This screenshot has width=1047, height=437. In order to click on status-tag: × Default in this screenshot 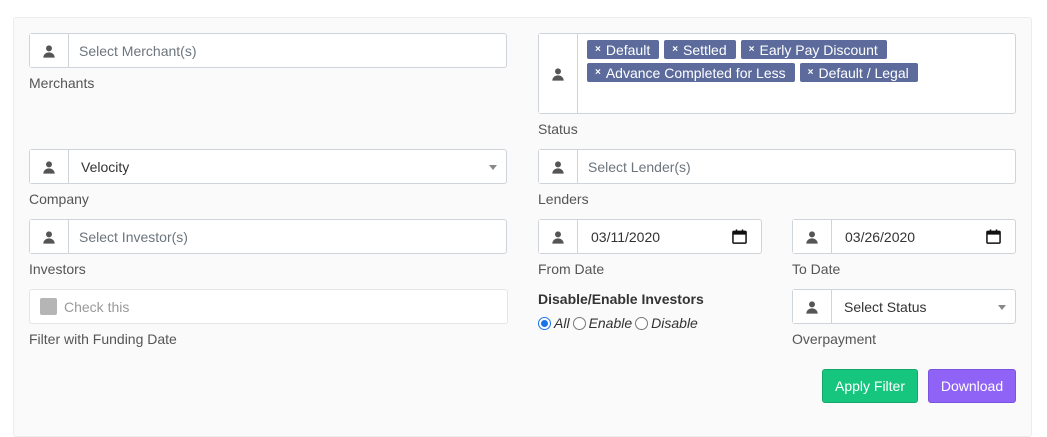, I will do `click(623, 49)`.